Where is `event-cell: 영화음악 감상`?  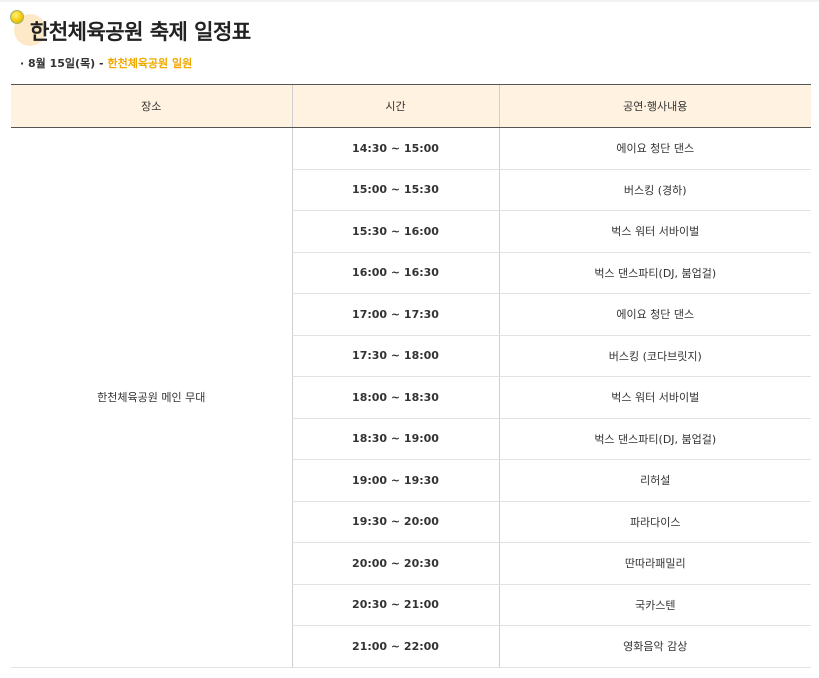
event-cell: 영화음악 감상 is located at coordinates (654, 646).